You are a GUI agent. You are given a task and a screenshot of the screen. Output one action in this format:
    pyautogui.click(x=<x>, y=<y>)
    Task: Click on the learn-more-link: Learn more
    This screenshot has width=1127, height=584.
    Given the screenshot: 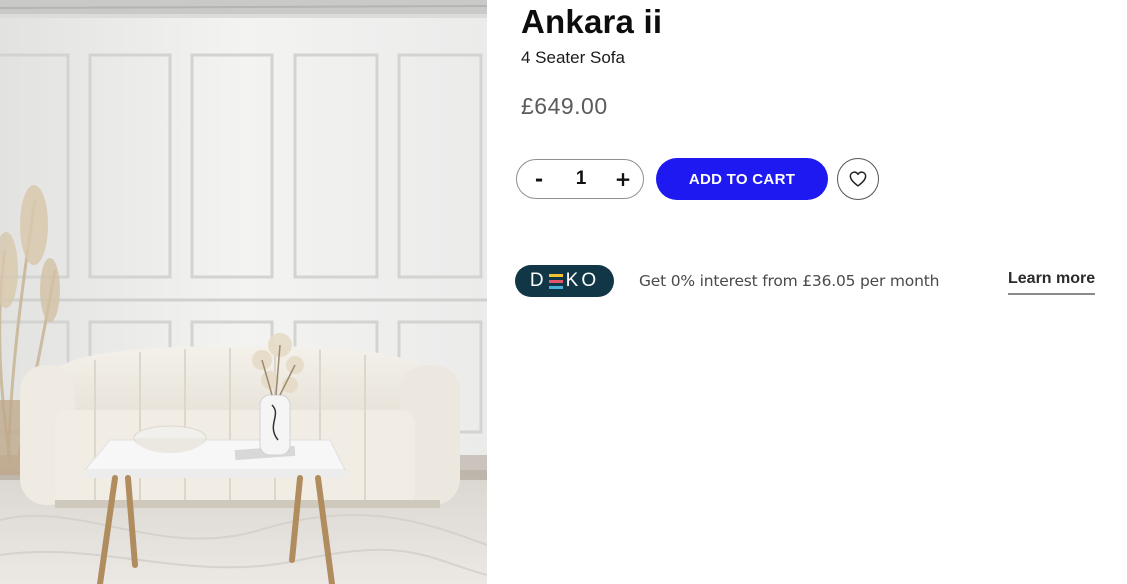 What is the action you would take?
    pyautogui.click(x=1052, y=281)
    